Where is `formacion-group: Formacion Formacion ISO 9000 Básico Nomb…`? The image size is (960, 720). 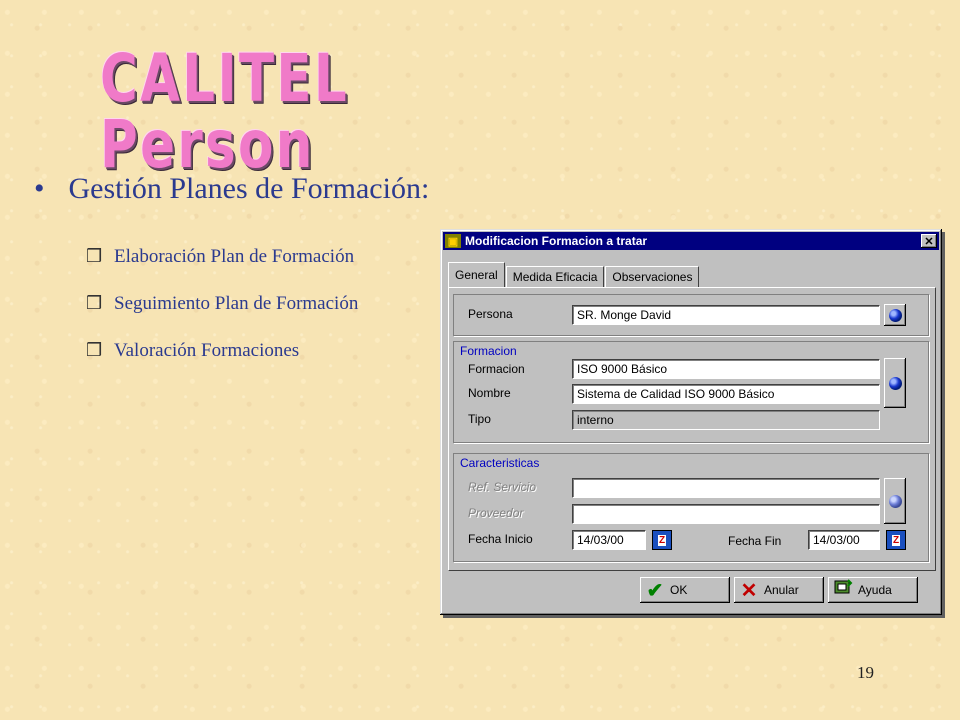
formacion-group: Formacion Formacion ISO 9000 Básico Nomb… is located at coordinates (691, 392).